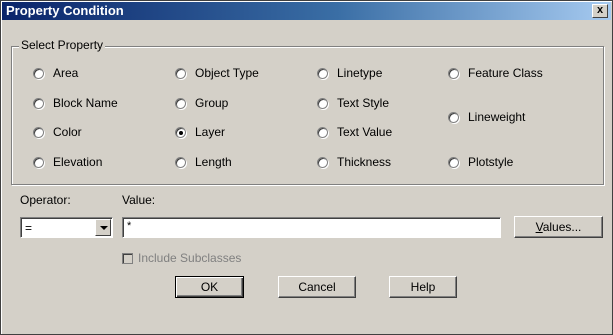 This screenshot has width=613, height=335. I want to click on chevron-down-icon, so click(104, 228).